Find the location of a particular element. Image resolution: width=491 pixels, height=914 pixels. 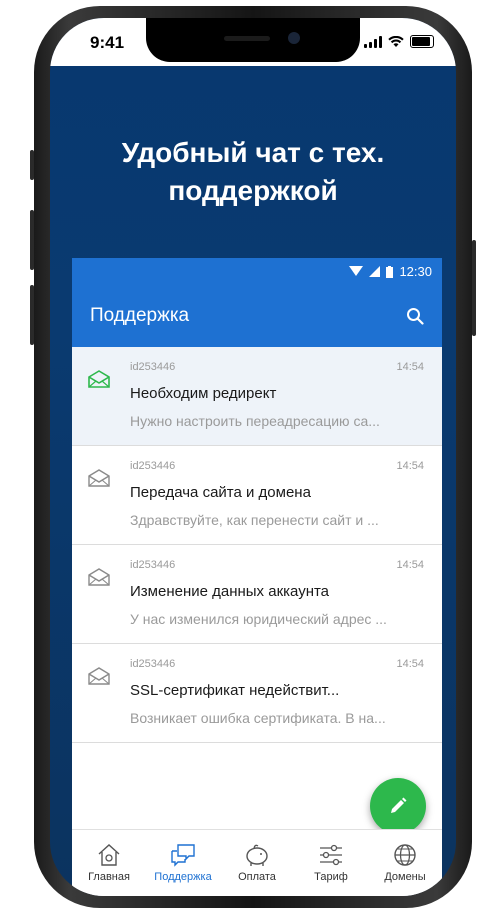

nav-item-domains: Домены is located at coordinates (405, 863).